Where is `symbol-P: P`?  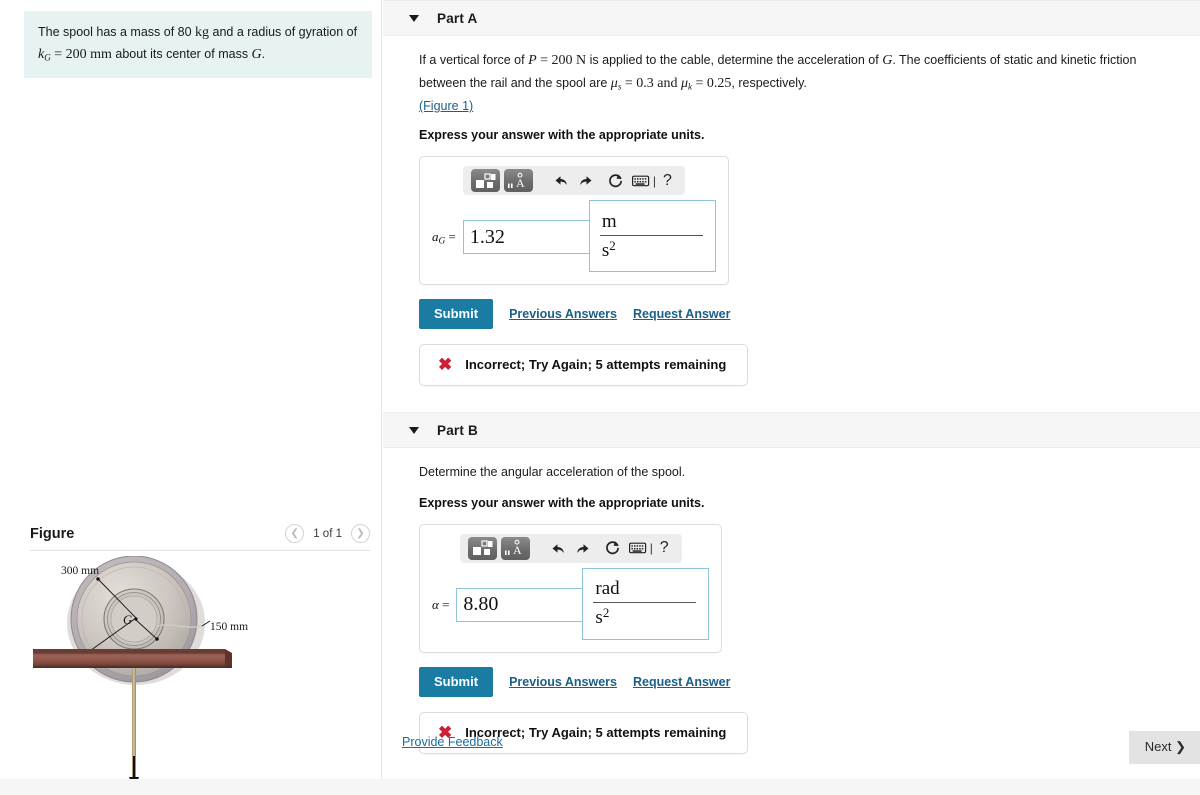
symbol-P: P is located at coordinates (532, 60).